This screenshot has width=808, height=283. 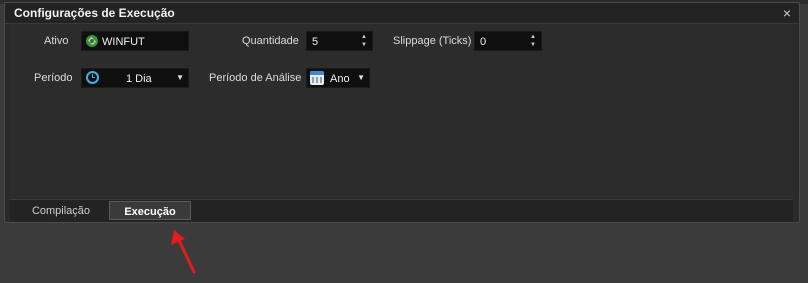 What do you see at coordinates (94, 13) in the screenshot?
I see `panel-title: Configurações de Execução` at bounding box center [94, 13].